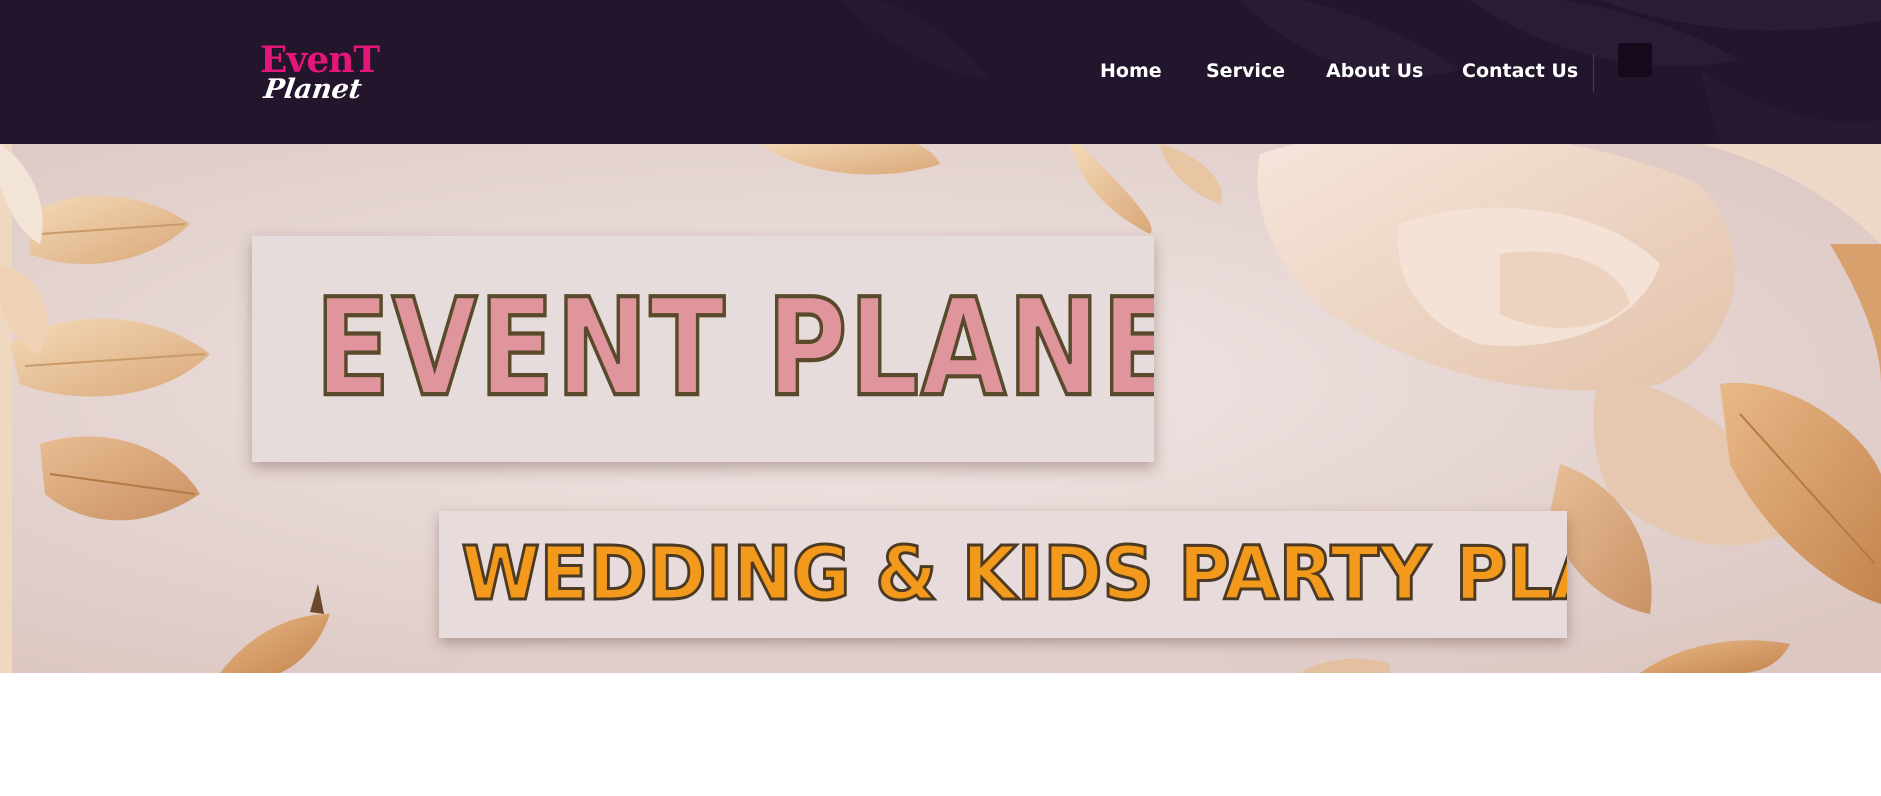  Describe the element at coordinates (1131, 71) in the screenshot. I see `nav-home-link: Home` at that location.